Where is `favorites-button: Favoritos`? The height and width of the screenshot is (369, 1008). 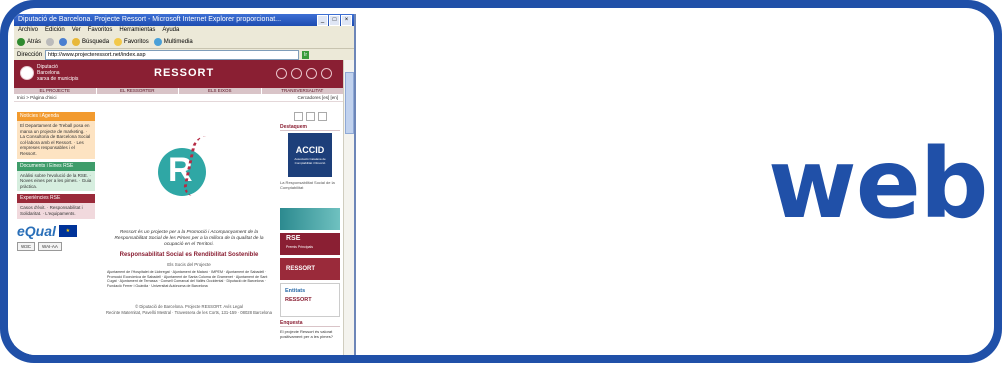
favorites-button: Favoritos is located at coordinates (131, 41).